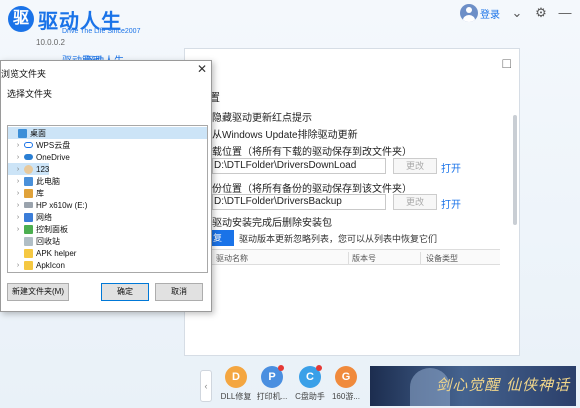 This screenshot has width=580, height=408. What do you see at coordinates (62, 205) in the screenshot?
I see `tree-item-label: HP x610w (E:)` at bounding box center [62, 205].